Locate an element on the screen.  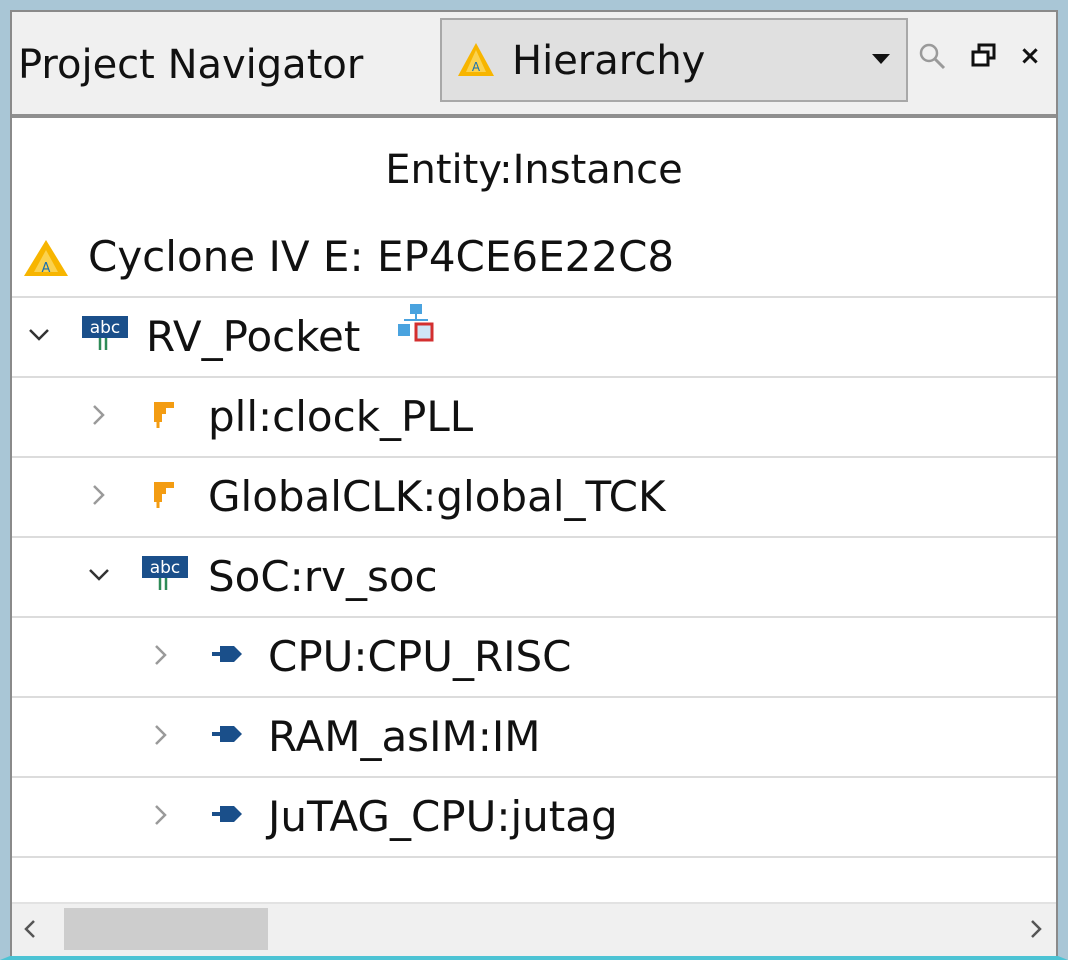
scroll-left-icon is located at coordinates (30, 929).